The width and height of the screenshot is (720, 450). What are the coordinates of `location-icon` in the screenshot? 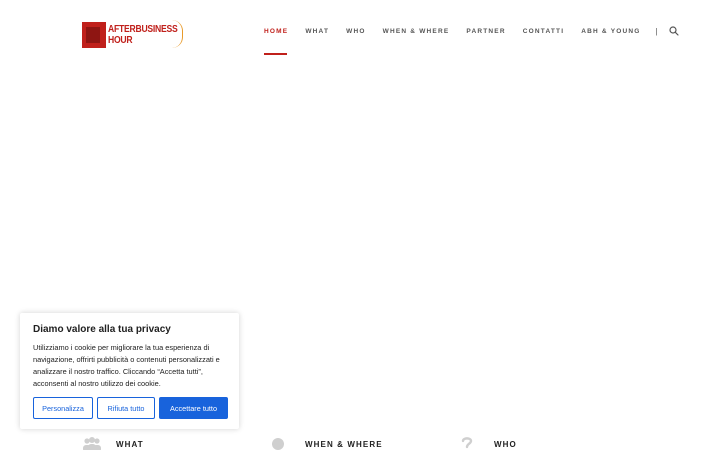 It's located at (281, 443).